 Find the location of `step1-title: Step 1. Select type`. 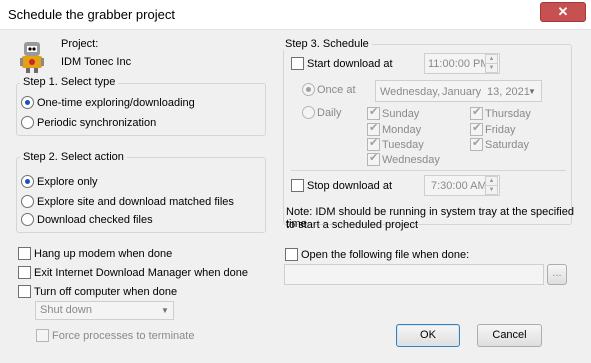

step1-title: Step 1. Select type is located at coordinates (69, 82).